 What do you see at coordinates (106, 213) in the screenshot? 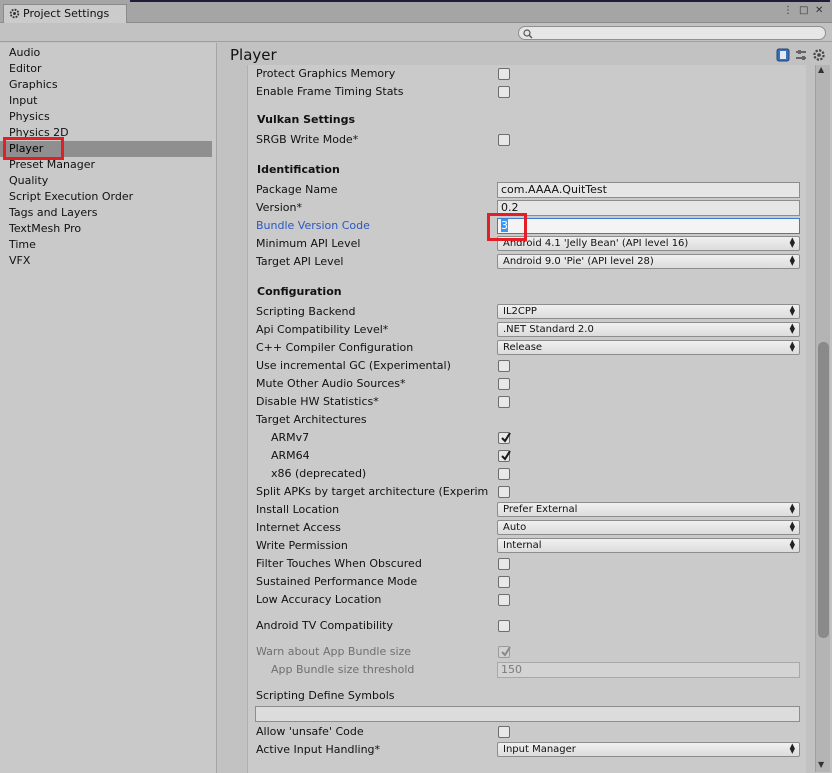
I see `sidebar-item-tags-and-layers: Tags and Layers` at bounding box center [106, 213].